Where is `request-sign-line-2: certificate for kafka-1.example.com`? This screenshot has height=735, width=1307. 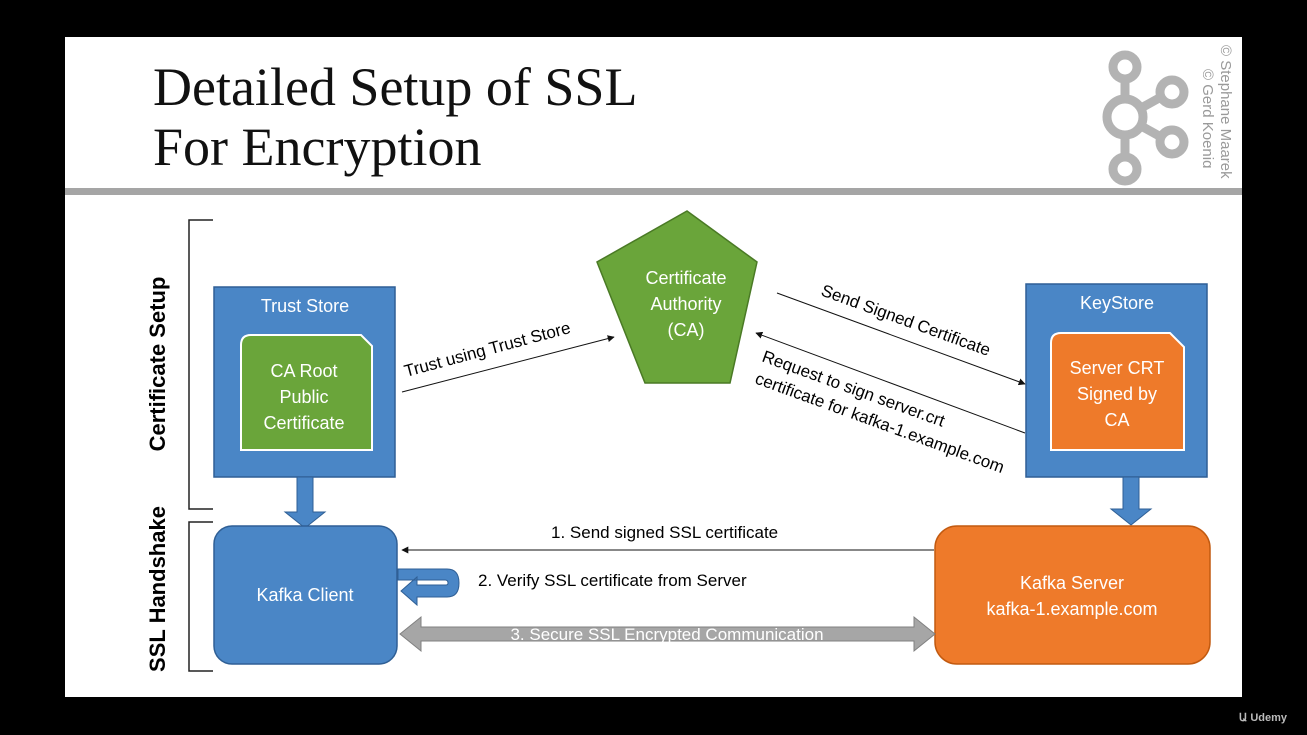 request-sign-line-2: certificate for kafka-1.example.com is located at coordinates (880, 423).